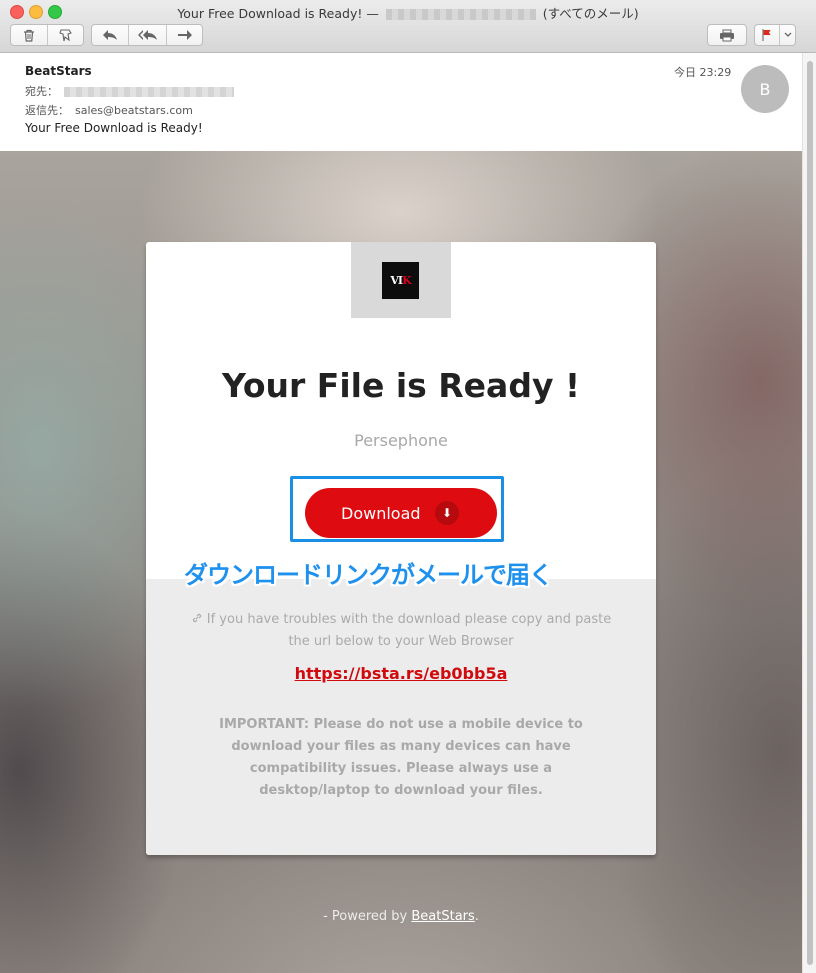  I want to click on message-scrollbar, so click(809, 513).